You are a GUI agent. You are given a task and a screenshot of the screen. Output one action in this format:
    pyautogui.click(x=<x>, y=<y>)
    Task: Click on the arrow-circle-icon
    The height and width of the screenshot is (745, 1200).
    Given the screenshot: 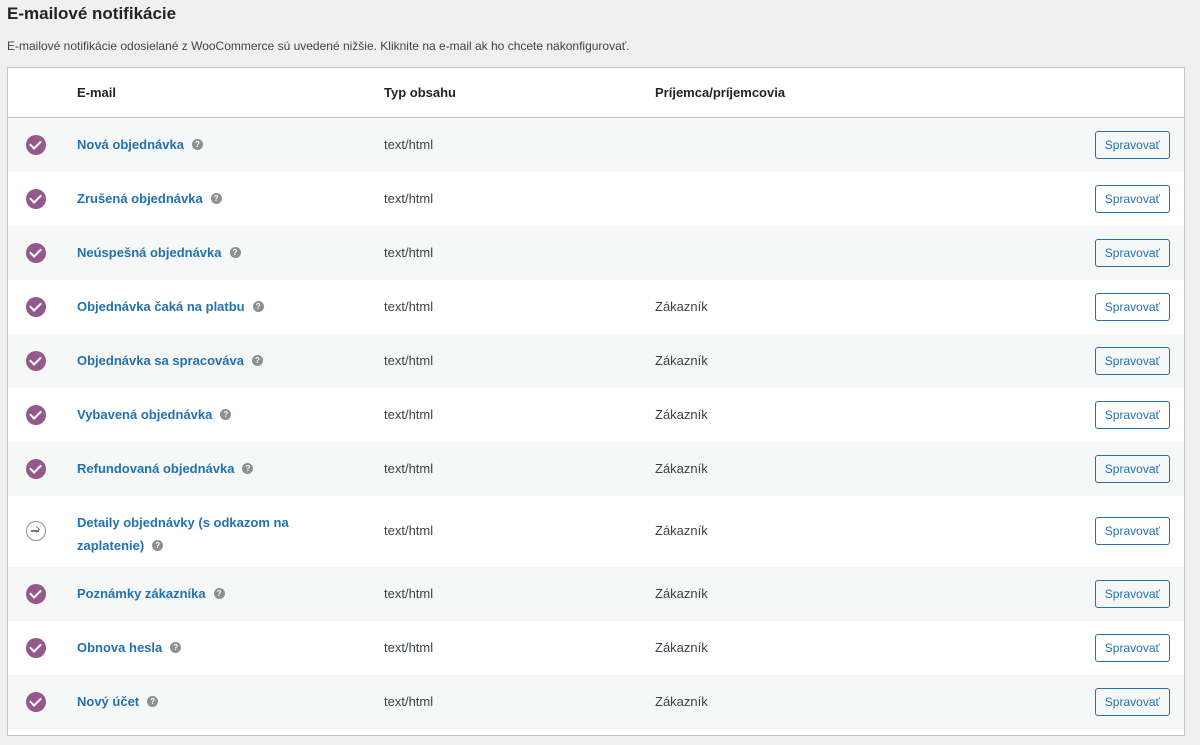 What is the action you would take?
    pyautogui.click(x=36, y=531)
    